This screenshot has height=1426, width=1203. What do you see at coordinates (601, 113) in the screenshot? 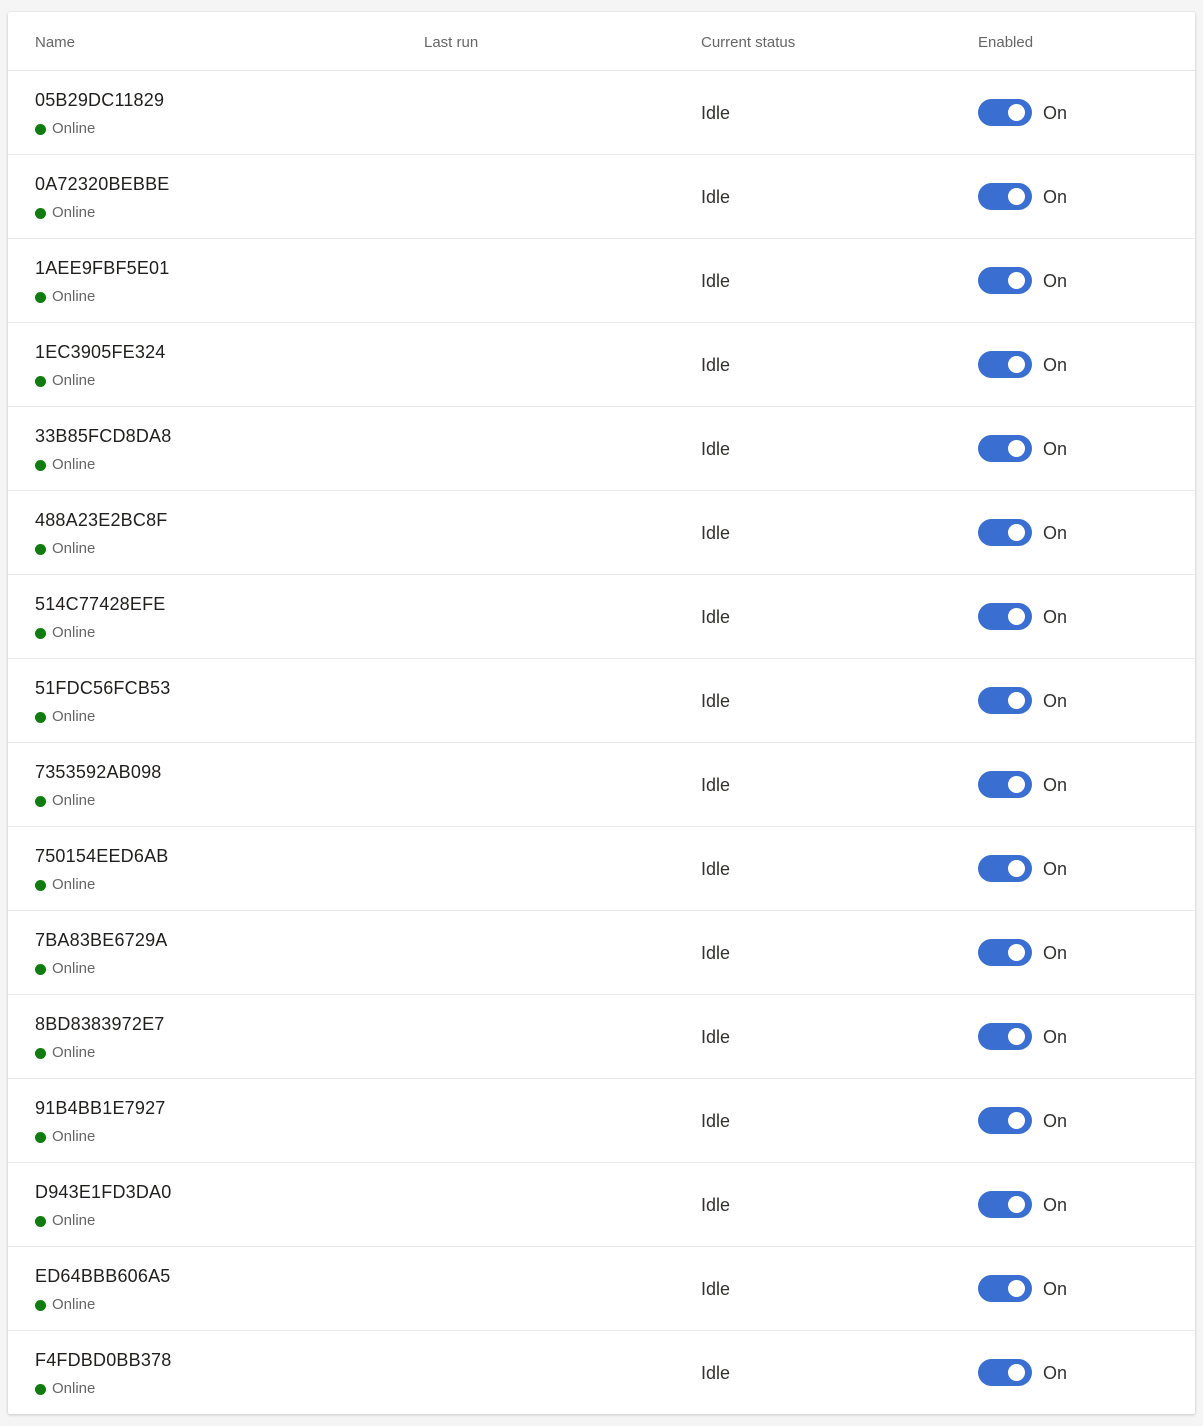
I see `table-row: 05B29DC11829 Online Idle On` at bounding box center [601, 113].